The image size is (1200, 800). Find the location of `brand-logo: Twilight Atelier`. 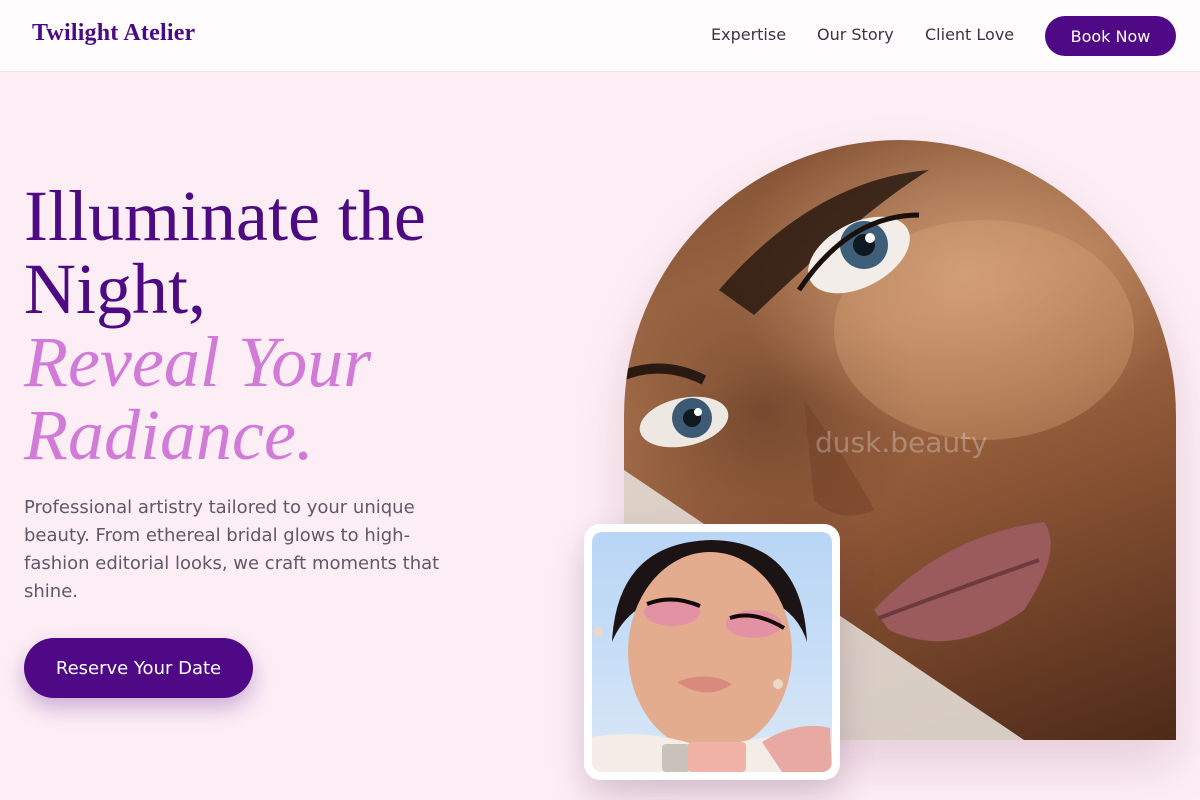

brand-logo: Twilight Atelier is located at coordinates (113, 33).